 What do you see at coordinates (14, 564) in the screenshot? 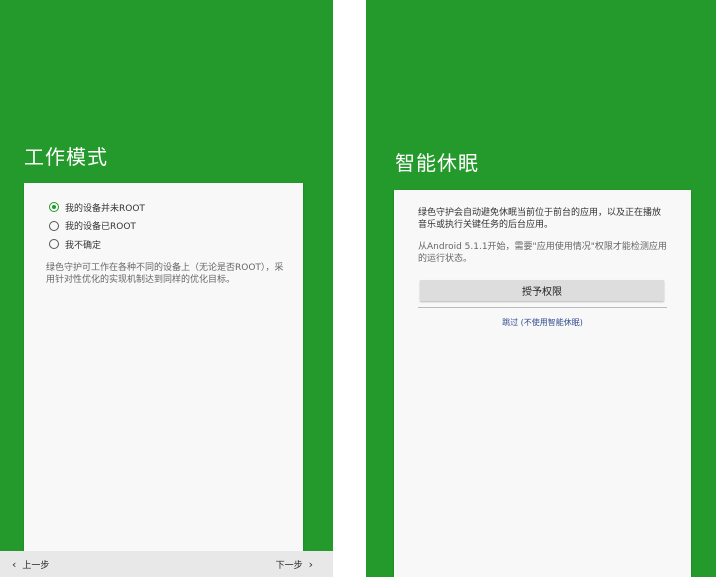
I see `chevron-left-icon: ‹` at bounding box center [14, 564].